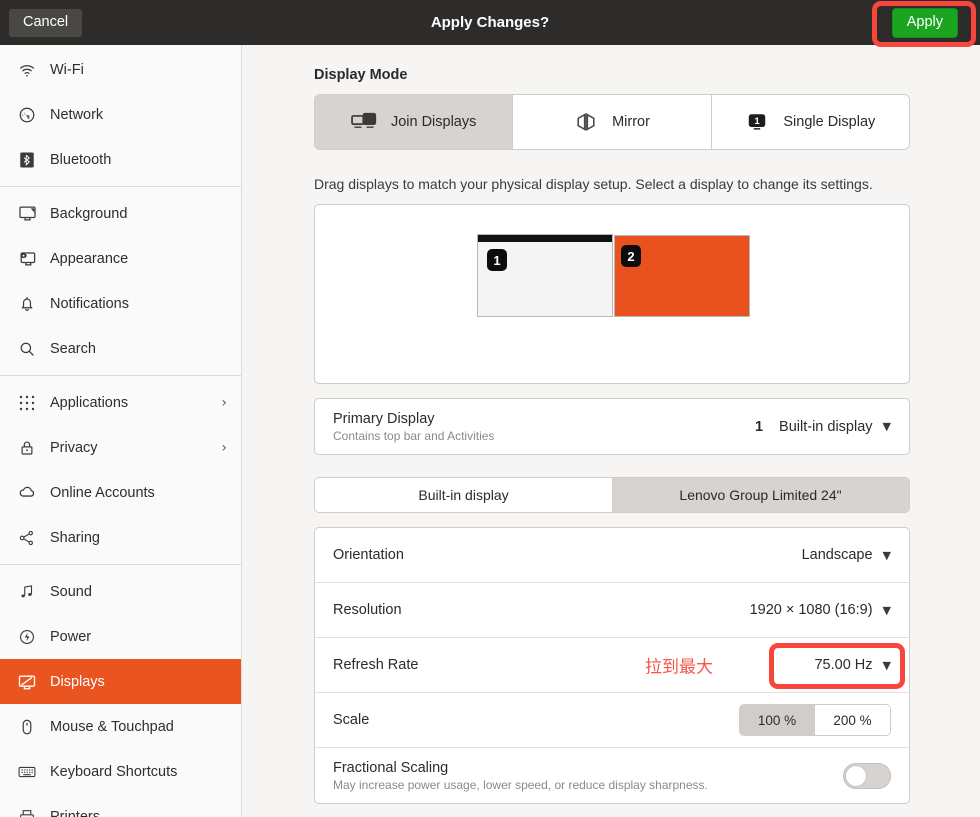 This screenshot has width=980, height=817. What do you see at coordinates (224, 447) in the screenshot?
I see `chevron-right-icon: ›` at bounding box center [224, 447].